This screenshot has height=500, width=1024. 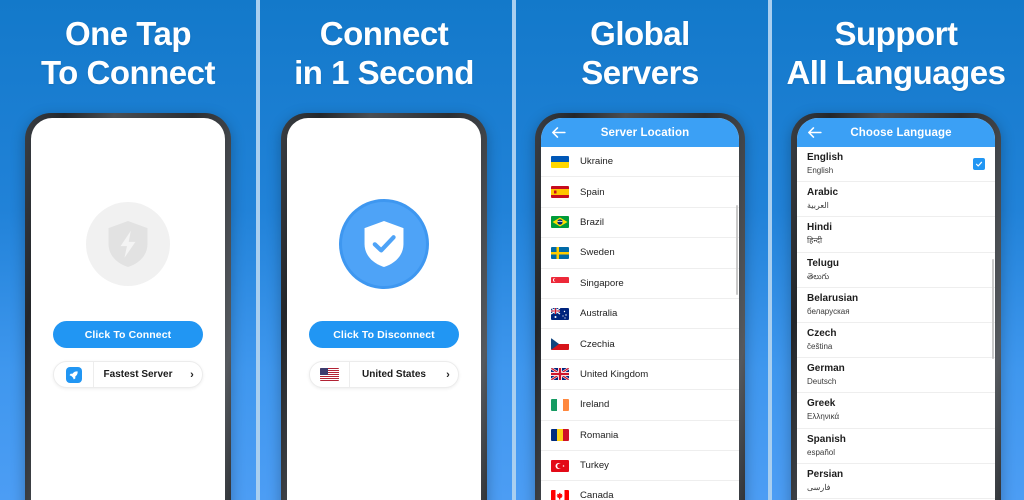 What do you see at coordinates (640, 490) in the screenshot?
I see `server-list-item: Canada` at bounding box center [640, 490].